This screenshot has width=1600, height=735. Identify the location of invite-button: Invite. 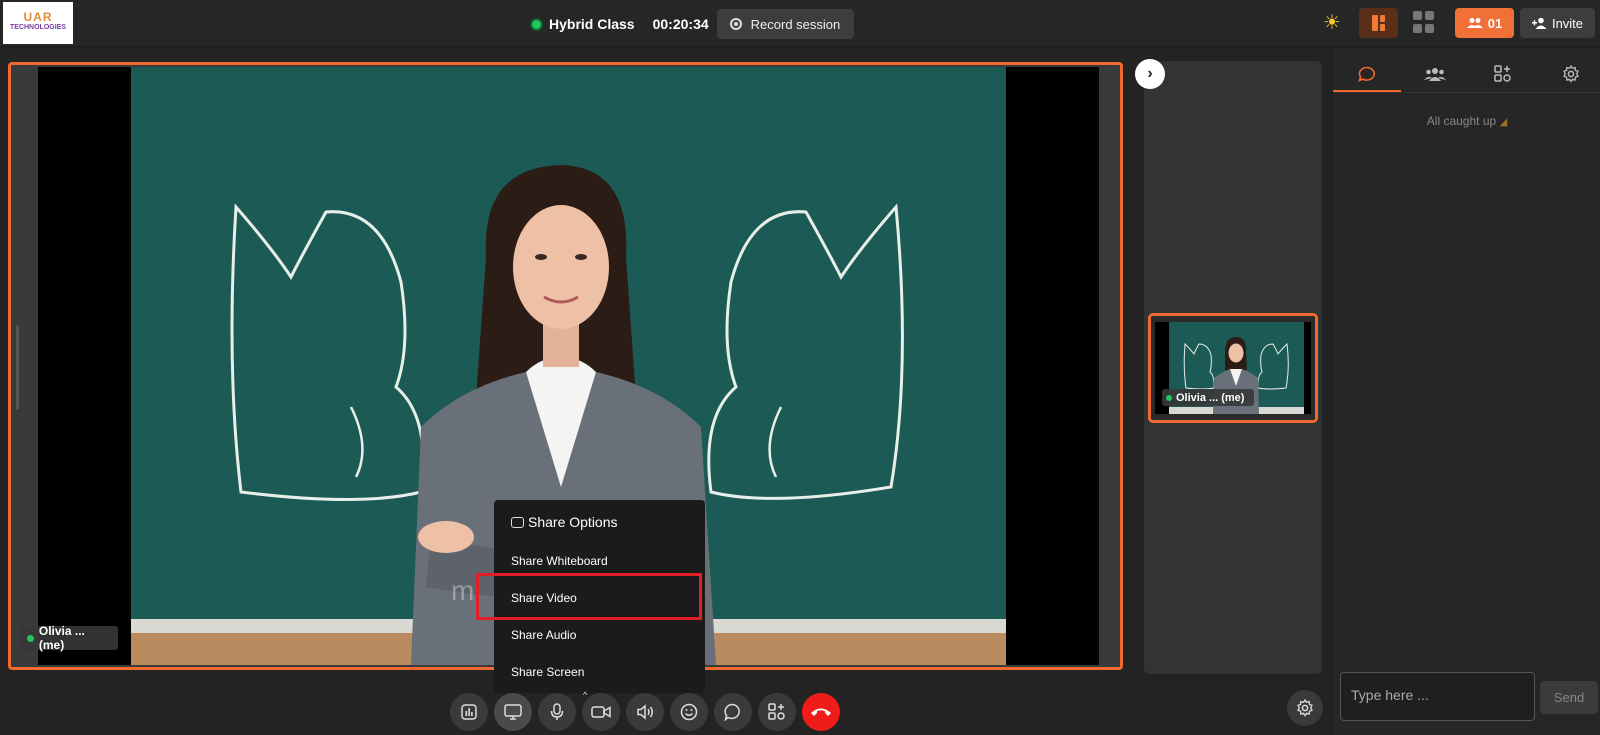
(1557, 23).